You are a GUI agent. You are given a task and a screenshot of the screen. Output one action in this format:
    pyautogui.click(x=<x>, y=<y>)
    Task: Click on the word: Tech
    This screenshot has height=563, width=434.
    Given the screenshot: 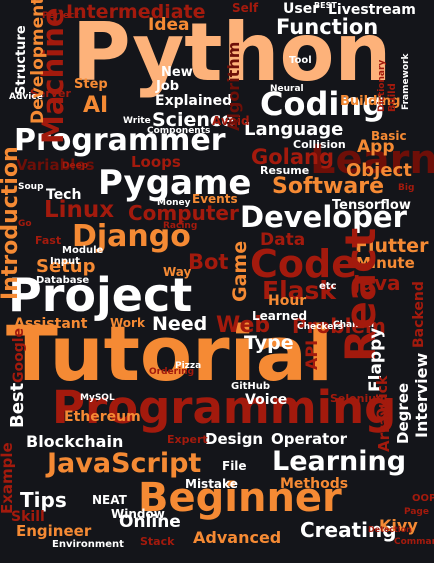 What is the action you would take?
    pyautogui.click(x=64, y=195)
    